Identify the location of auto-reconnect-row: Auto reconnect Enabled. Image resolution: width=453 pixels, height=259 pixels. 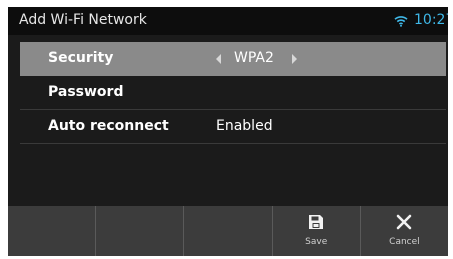
(233, 127).